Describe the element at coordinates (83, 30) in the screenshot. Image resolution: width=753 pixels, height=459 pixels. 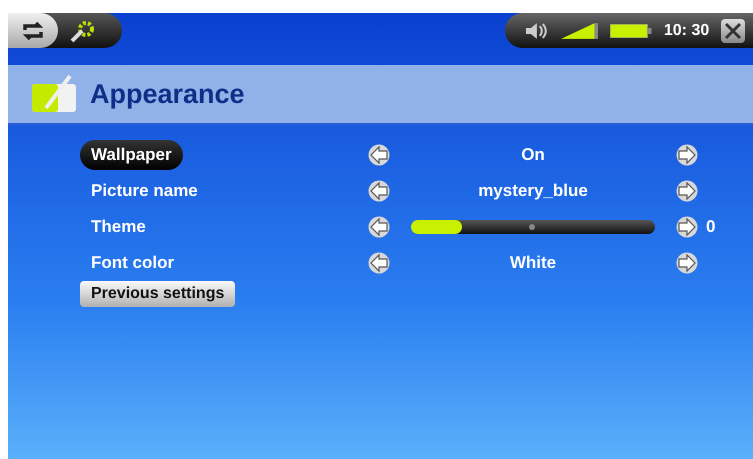
I see `settings-icon` at that location.